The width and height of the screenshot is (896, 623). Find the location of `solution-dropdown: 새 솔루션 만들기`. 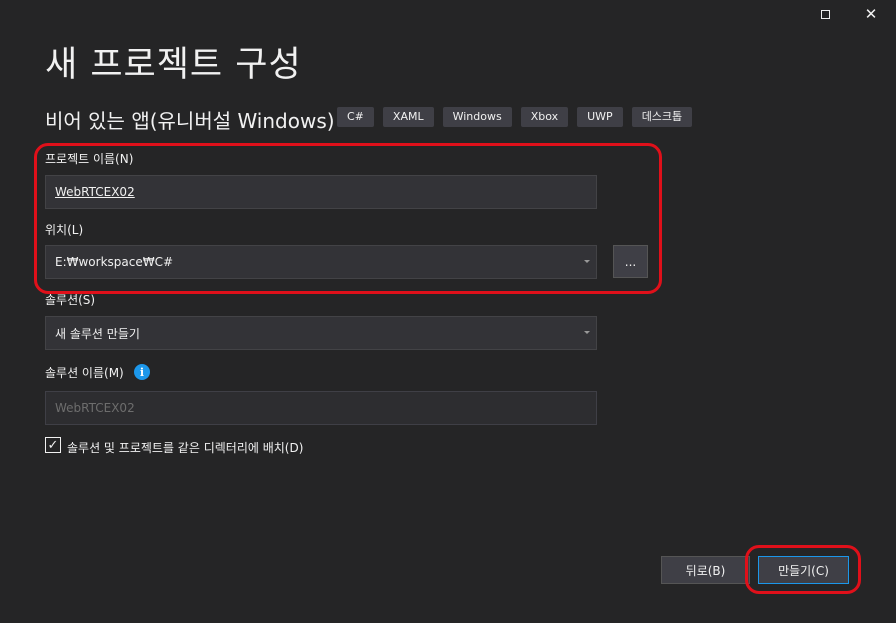

solution-dropdown: 새 솔루션 만들기 is located at coordinates (321, 333).